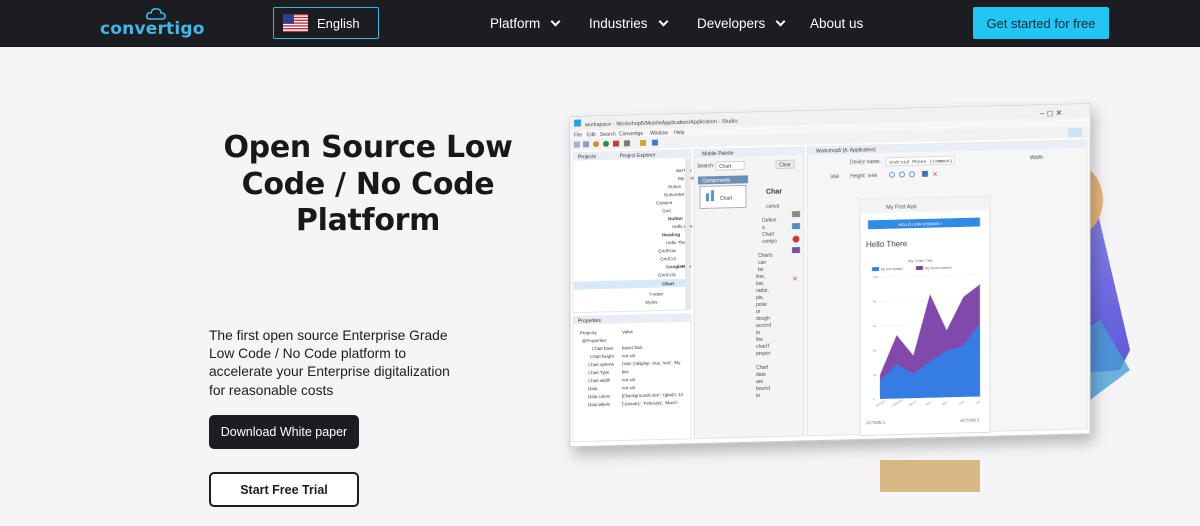 The height and width of the screenshot is (526, 1200). I want to click on projects-tab: Projects, so click(587, 157).